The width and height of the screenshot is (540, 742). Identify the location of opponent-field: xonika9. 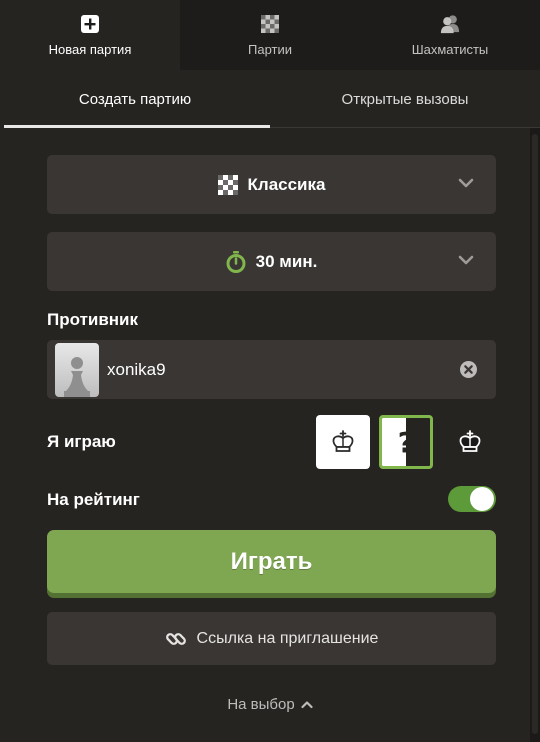
(271, 369).